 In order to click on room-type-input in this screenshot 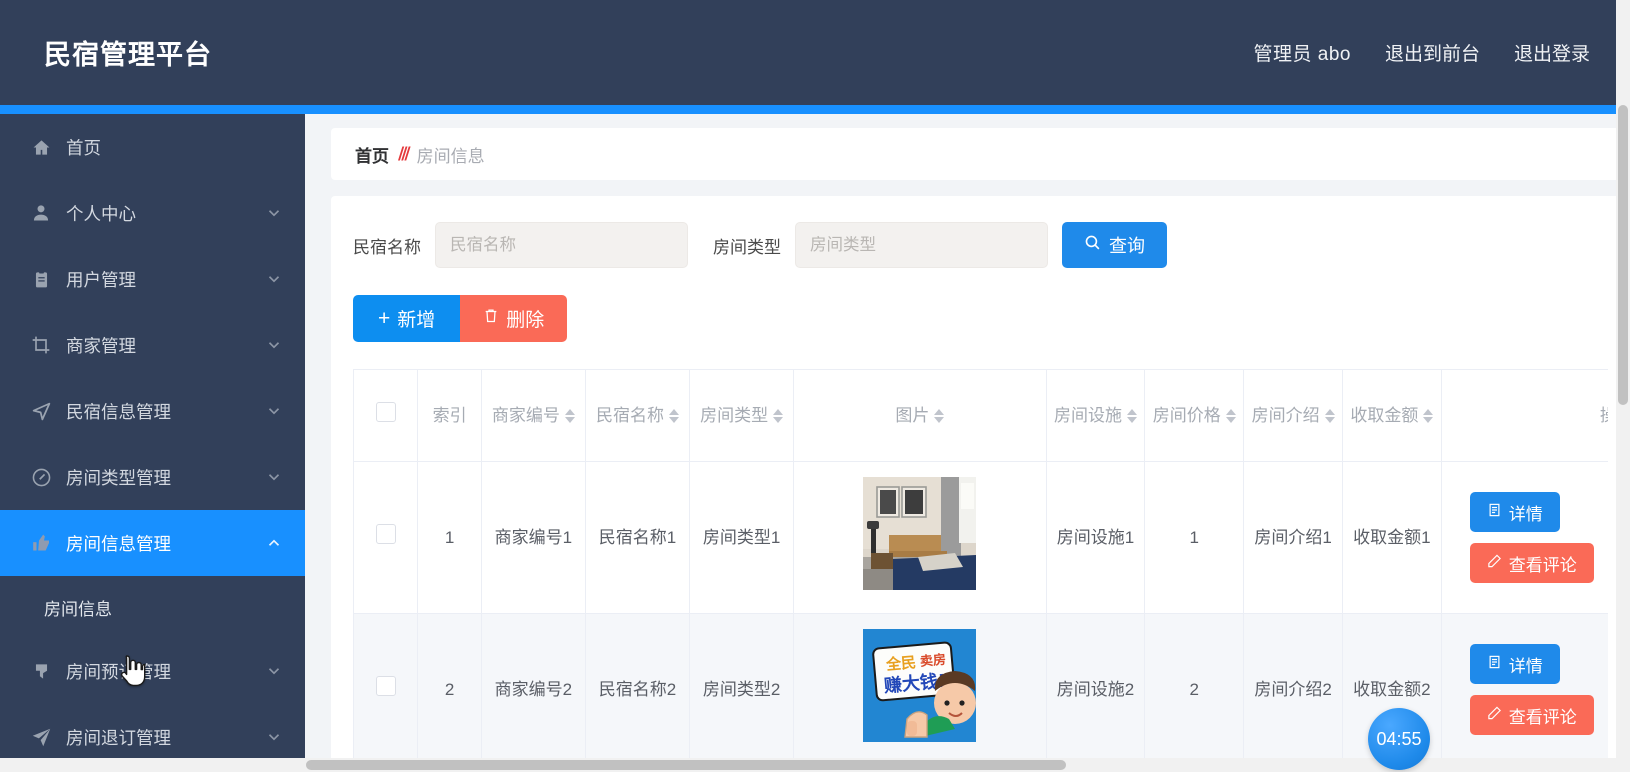, I will do `click(921, 245)`.